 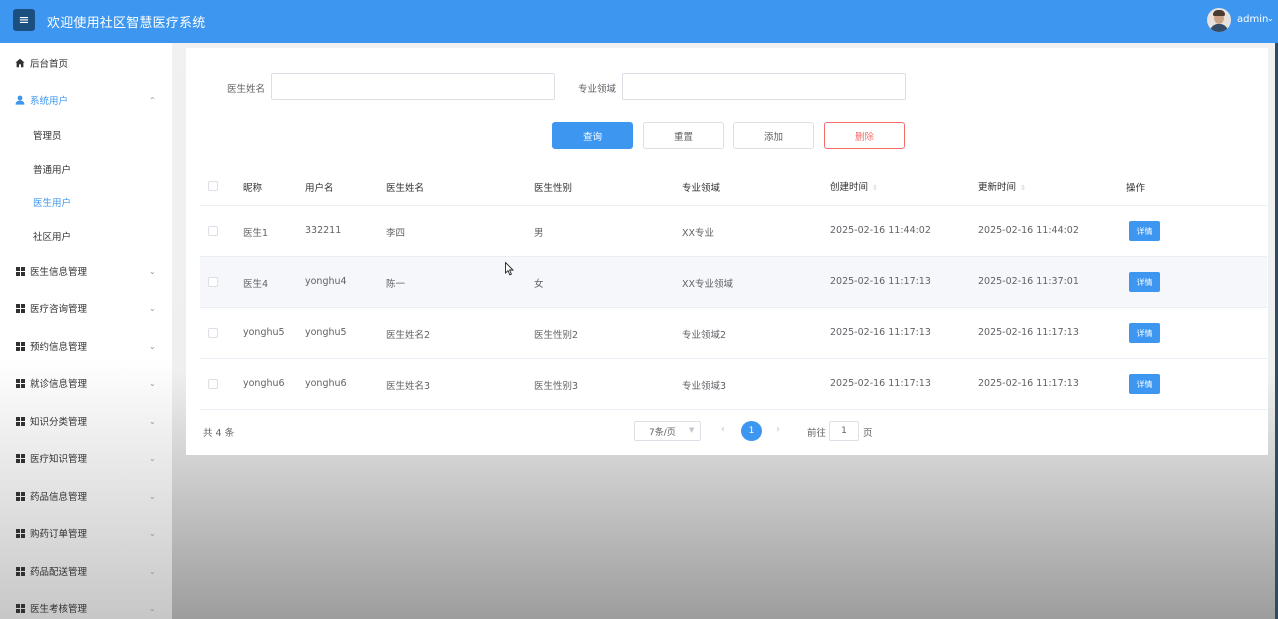 I want to click on reset-button: 重置, so click(x=683, y=135).